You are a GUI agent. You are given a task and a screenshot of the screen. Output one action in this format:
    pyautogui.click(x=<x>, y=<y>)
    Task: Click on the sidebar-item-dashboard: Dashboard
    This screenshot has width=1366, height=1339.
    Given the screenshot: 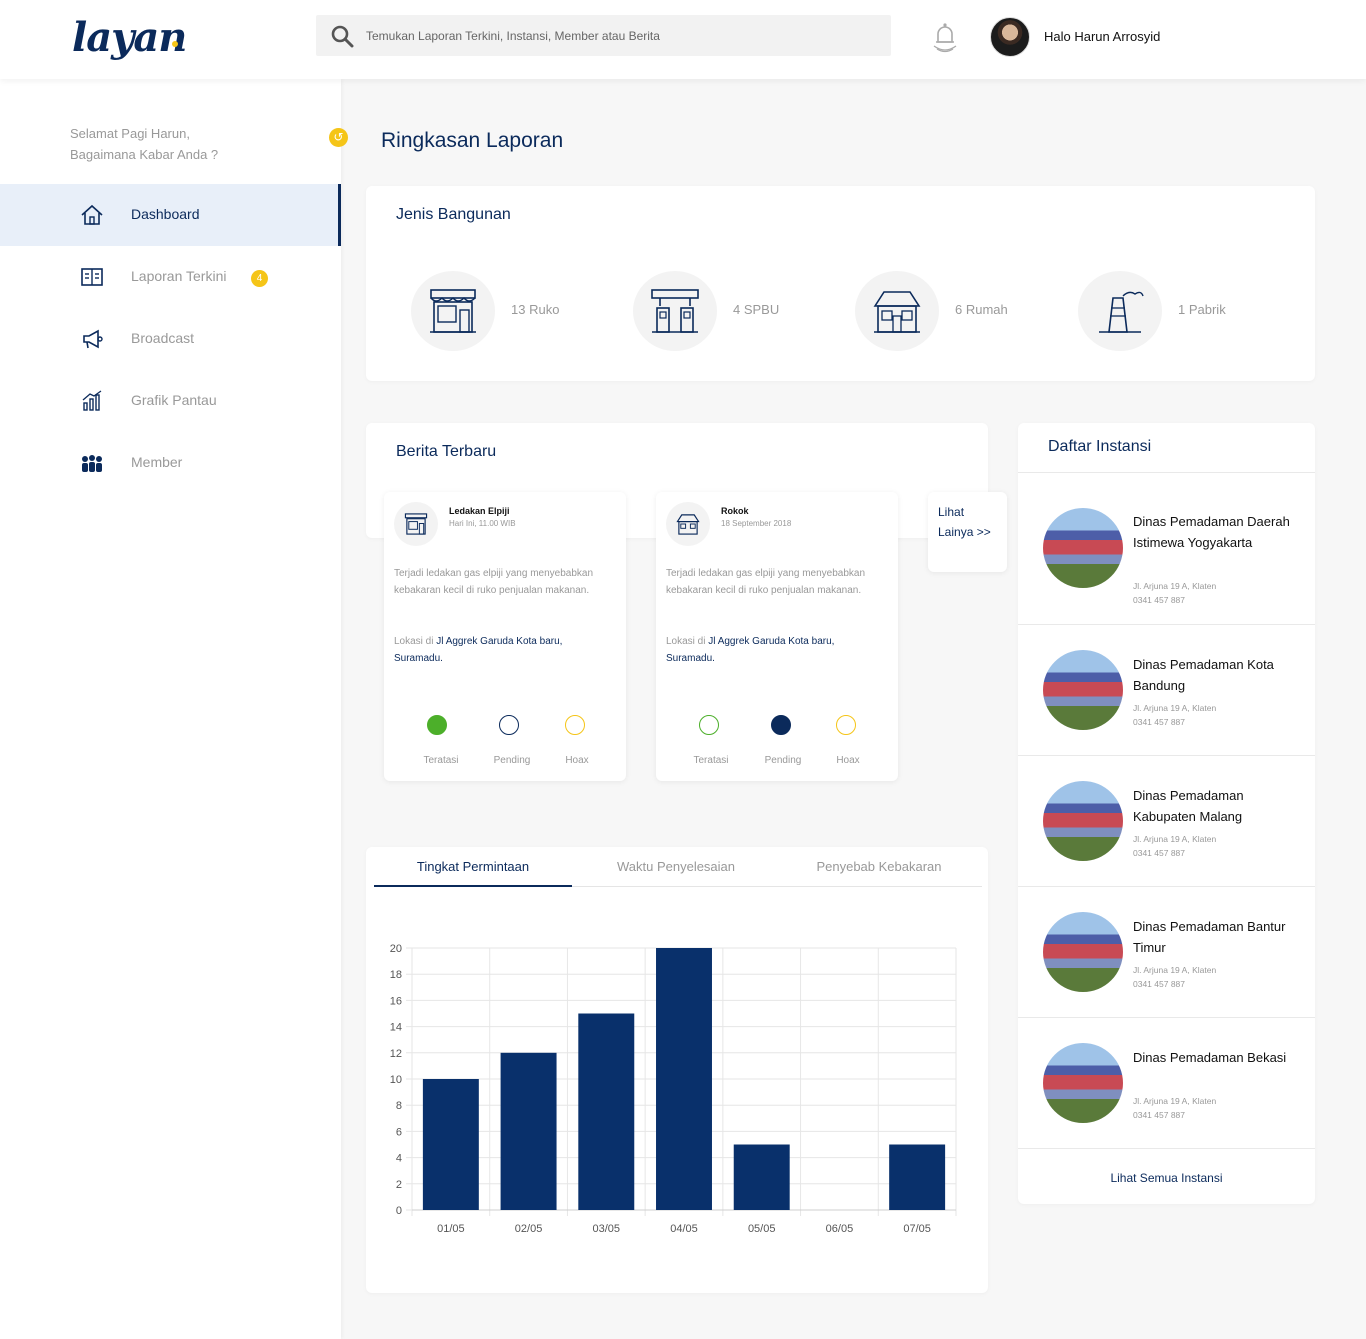 What is the action you would take?
    pyautogui.click(x=170, y=215)
    